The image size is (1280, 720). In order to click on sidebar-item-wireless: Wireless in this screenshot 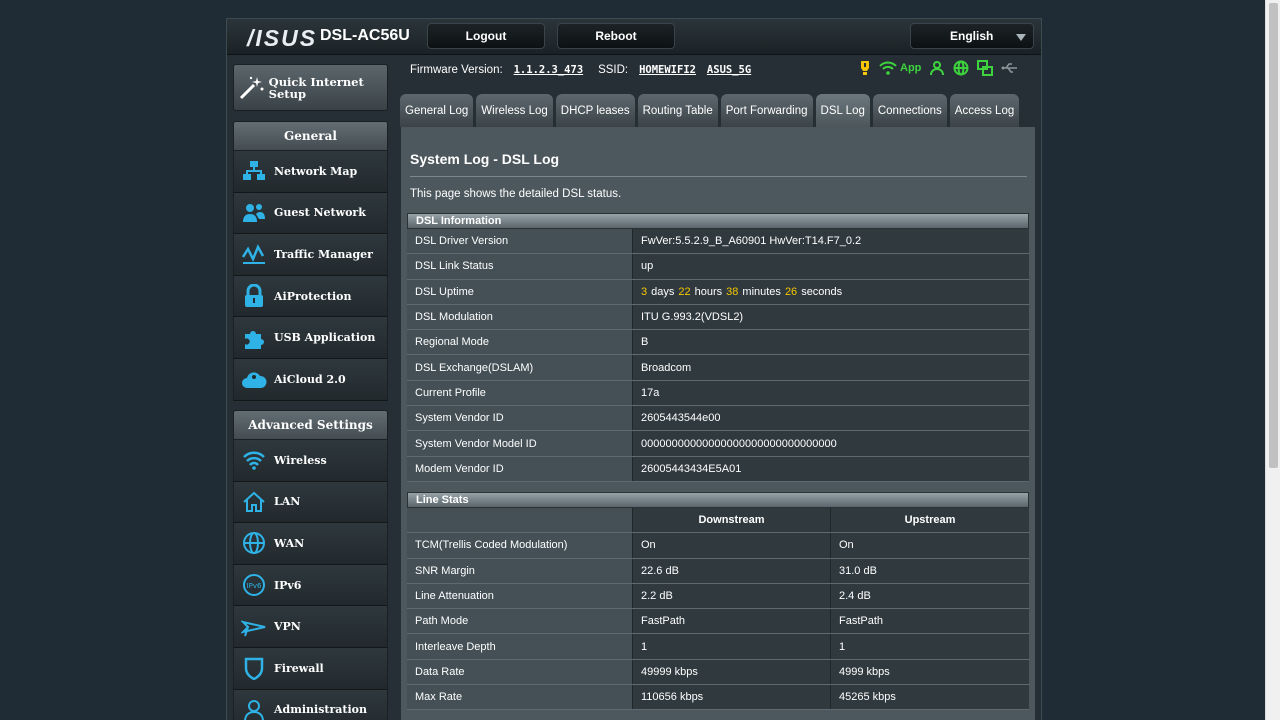, I will do `click(310, 461)`.